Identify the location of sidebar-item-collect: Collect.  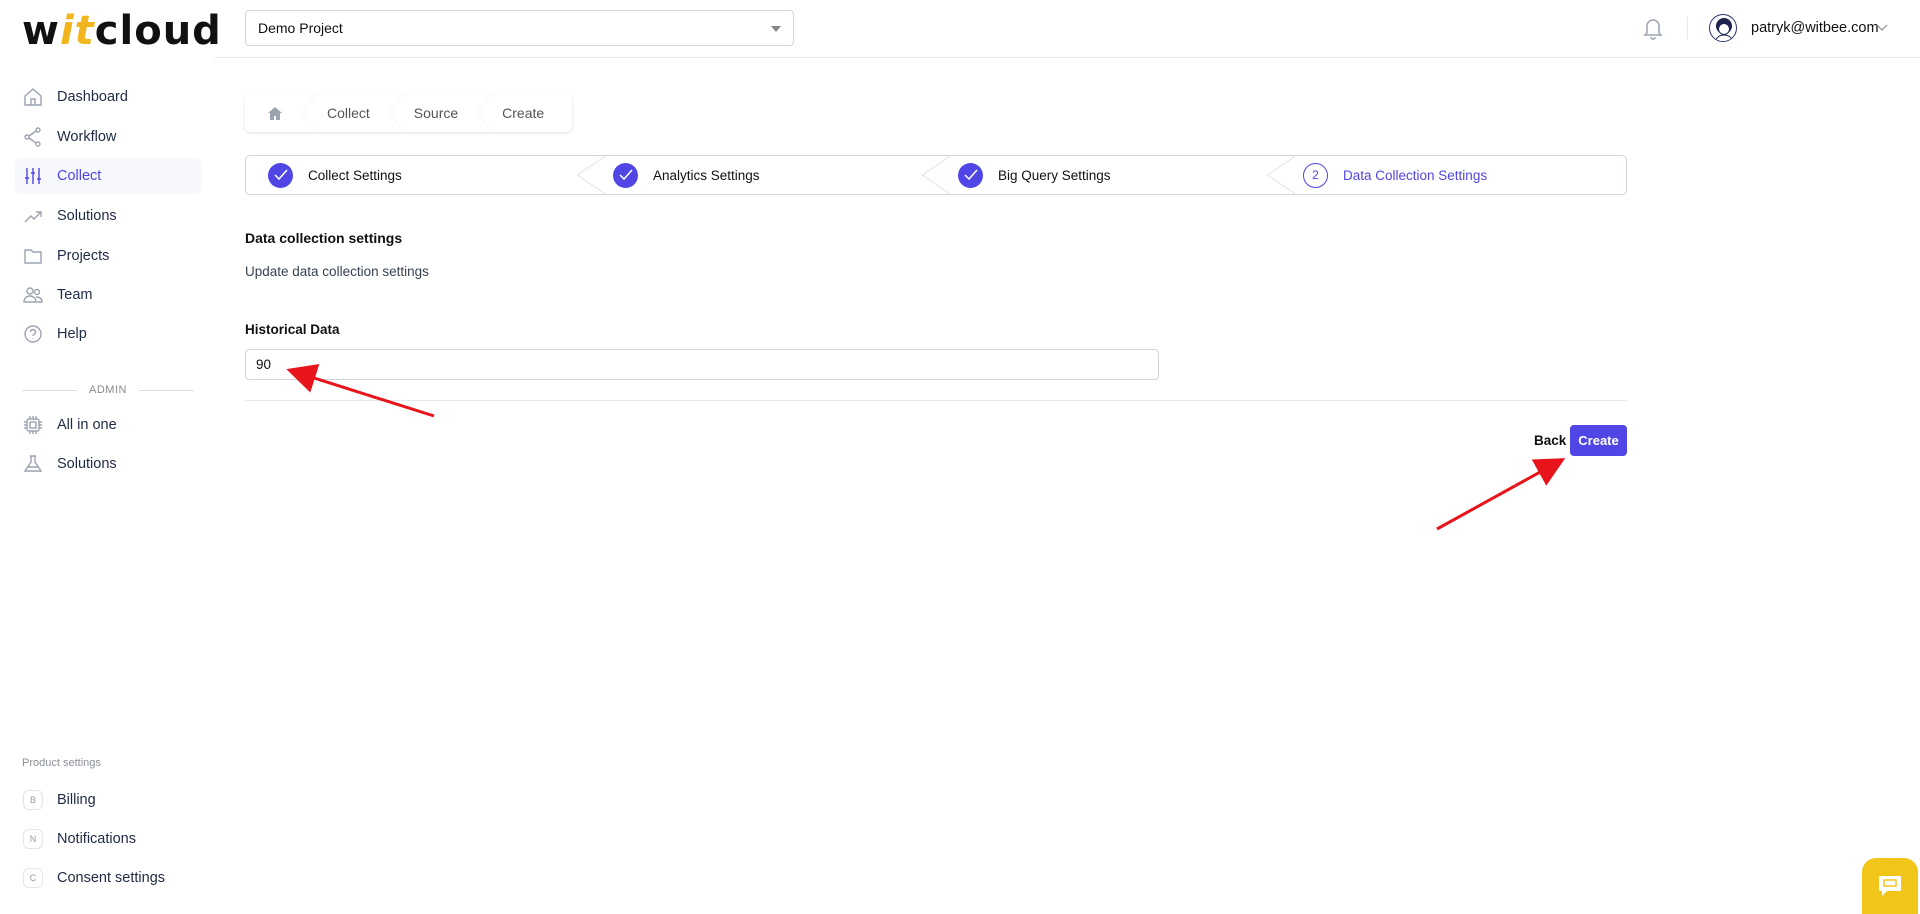
(108, 176).